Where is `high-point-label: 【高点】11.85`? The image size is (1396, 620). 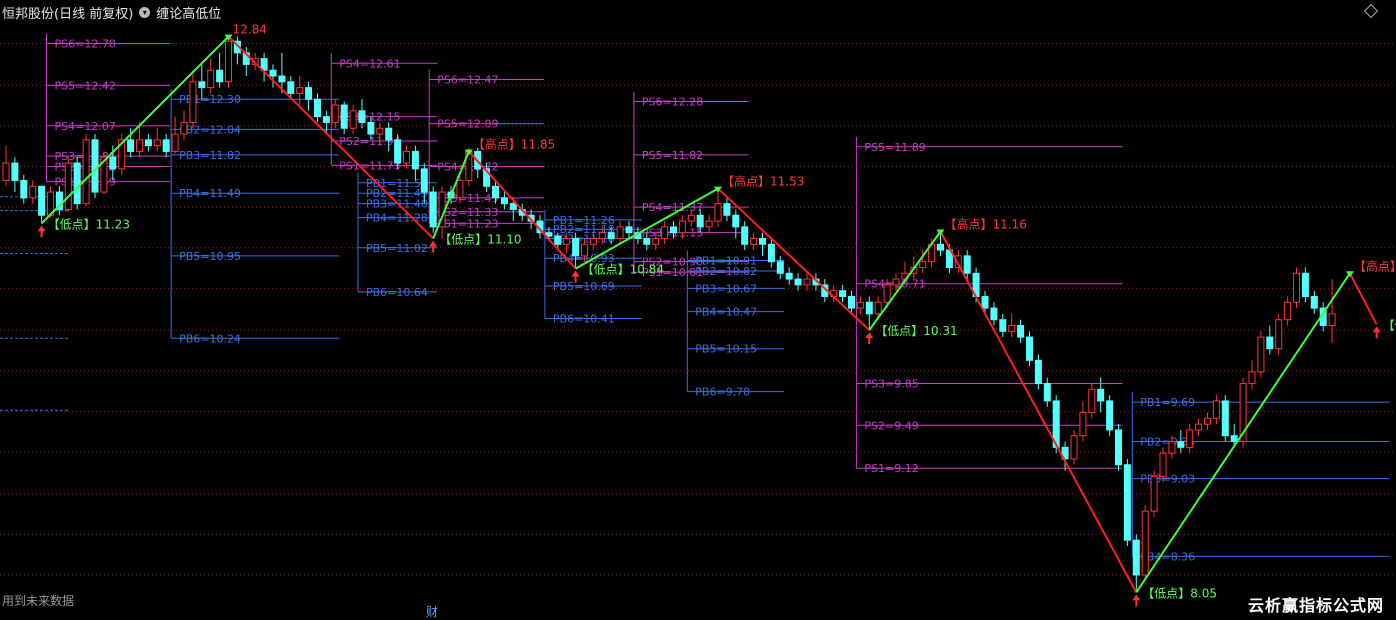
high-point-label: 【高点】11.85 is located at coordinates (514, 143).